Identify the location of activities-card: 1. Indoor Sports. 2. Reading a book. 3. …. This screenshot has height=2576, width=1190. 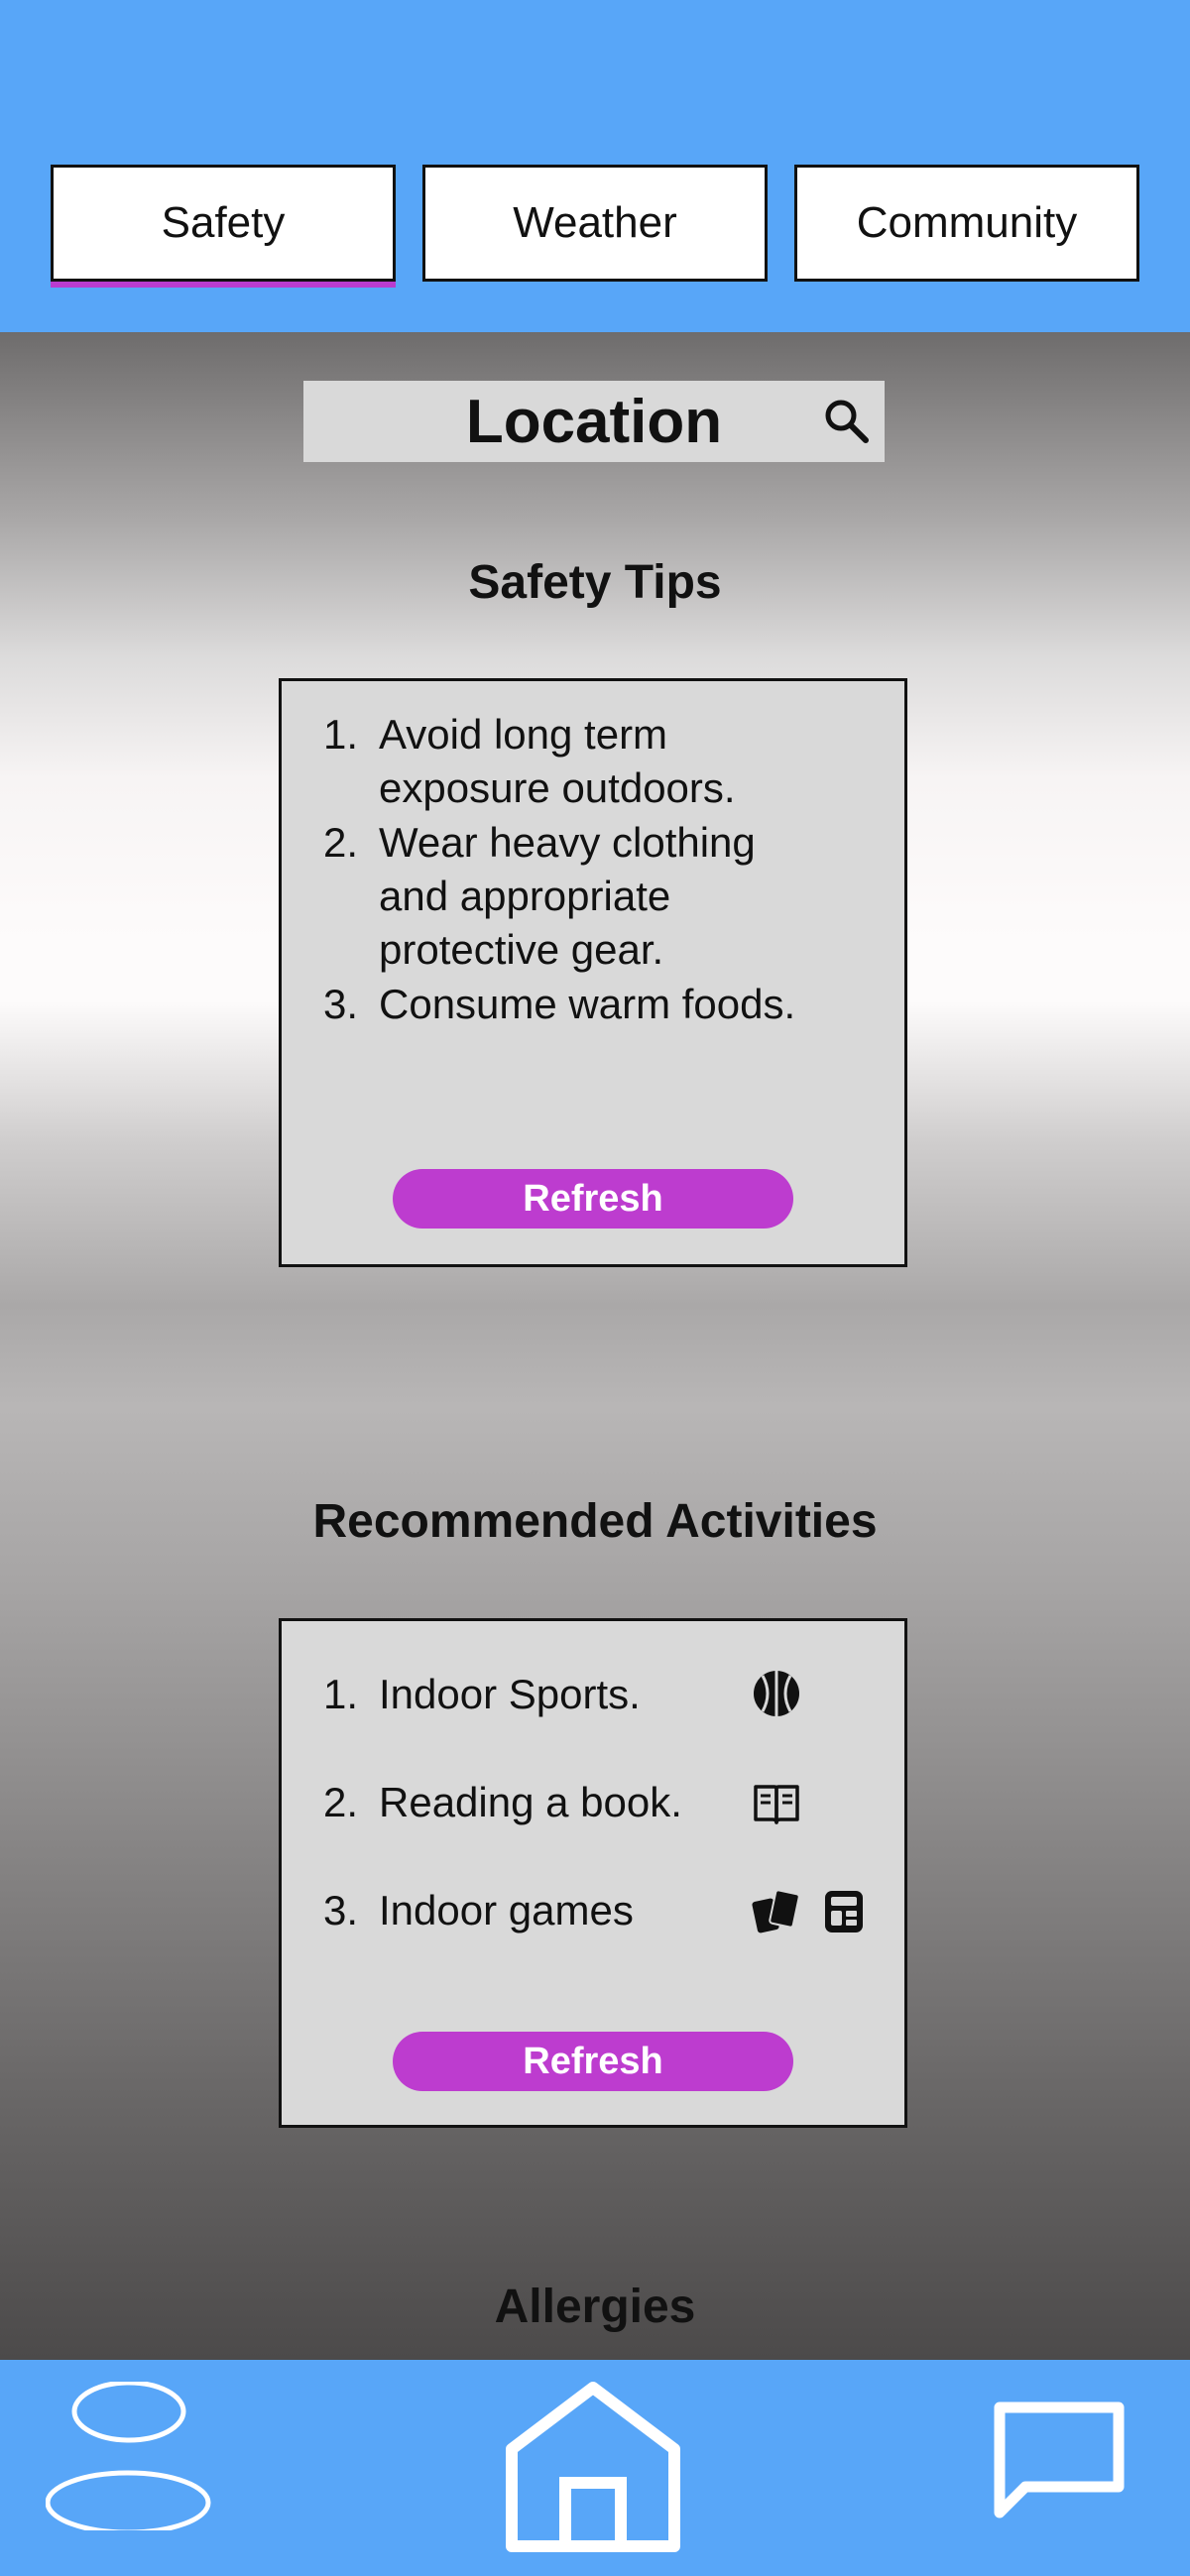
(593, 1873).